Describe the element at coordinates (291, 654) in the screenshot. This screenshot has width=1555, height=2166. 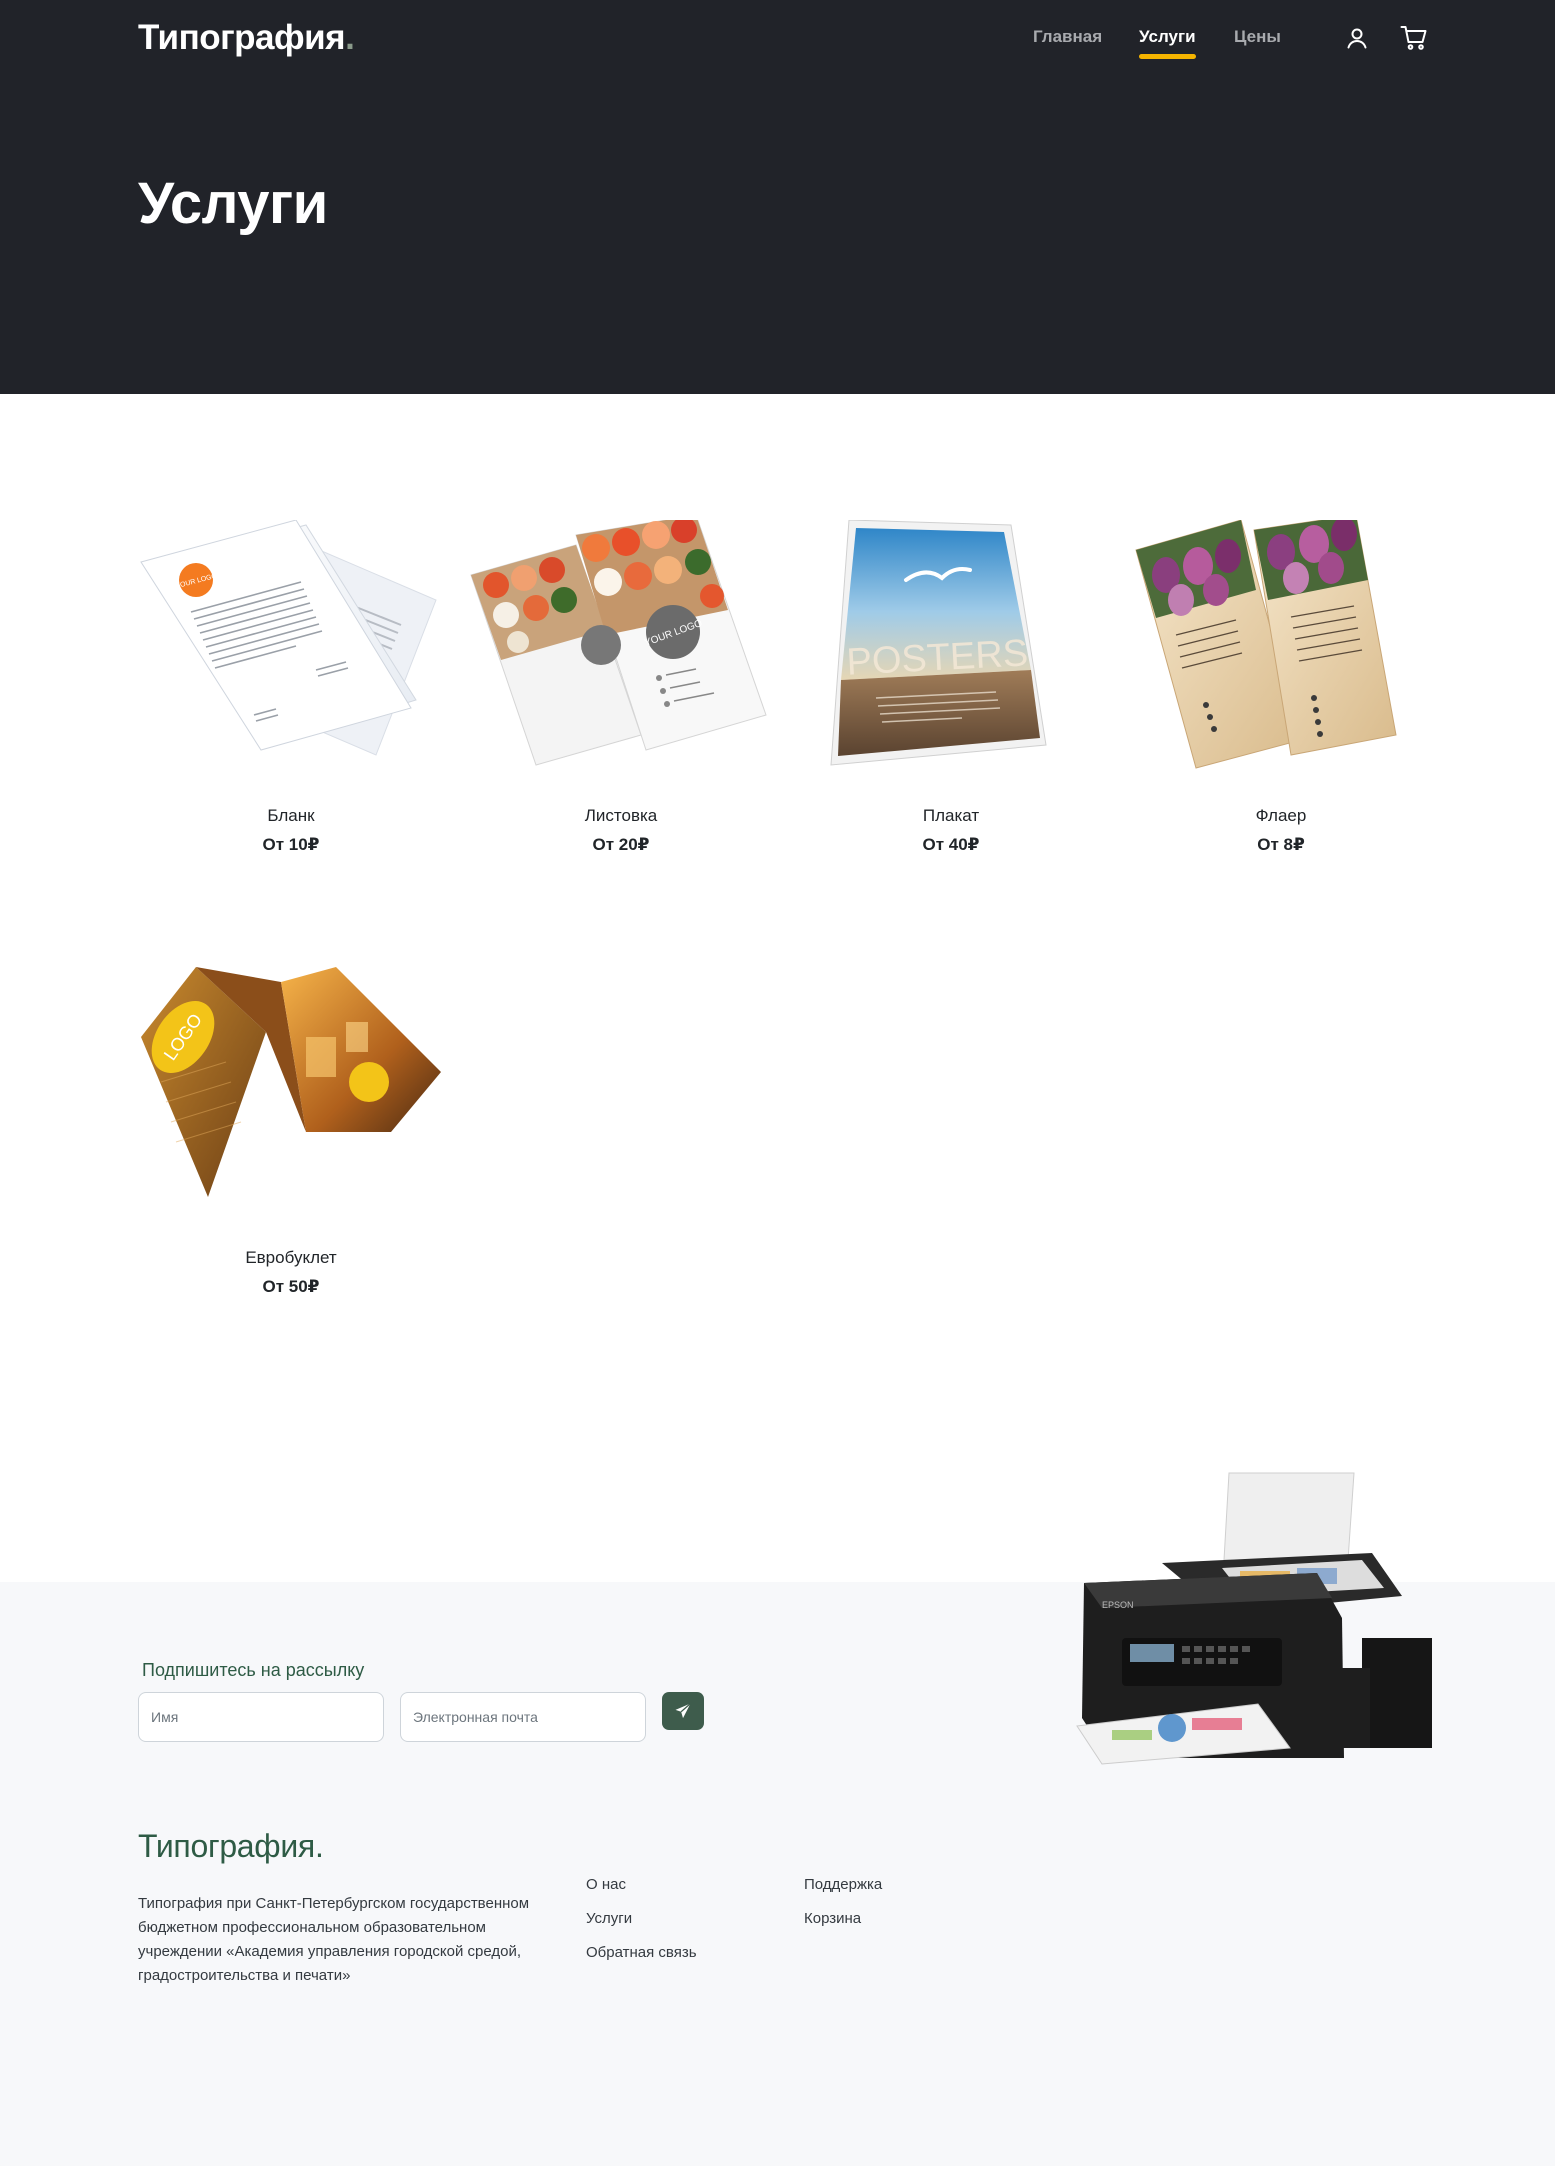
I see `product-image-blank: YOUR LOGO` at that location.